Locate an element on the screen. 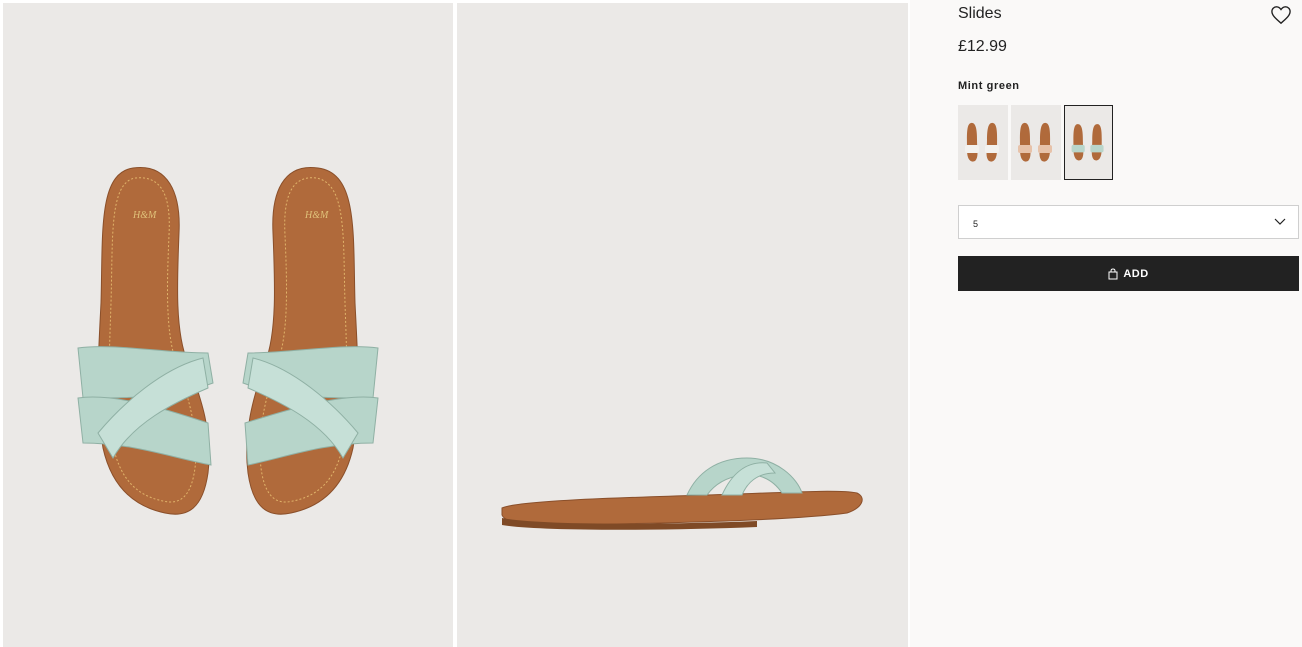 The height and width of the screenshot is (647, 1302). swatch-white is located at coordinates (983, 142).